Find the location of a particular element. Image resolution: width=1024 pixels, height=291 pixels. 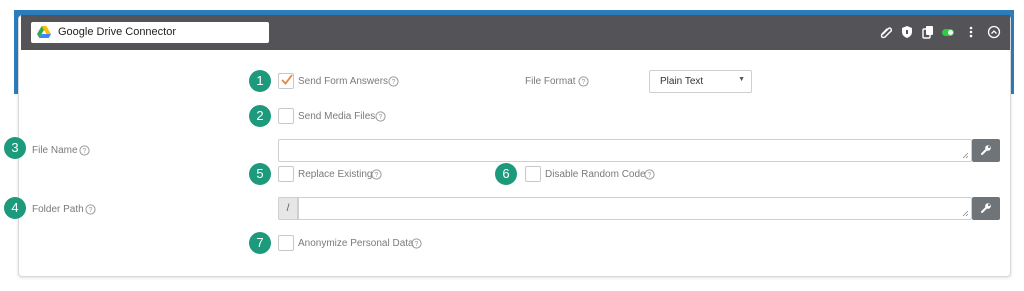

toggle-icon is located at coordinates (948, 32).